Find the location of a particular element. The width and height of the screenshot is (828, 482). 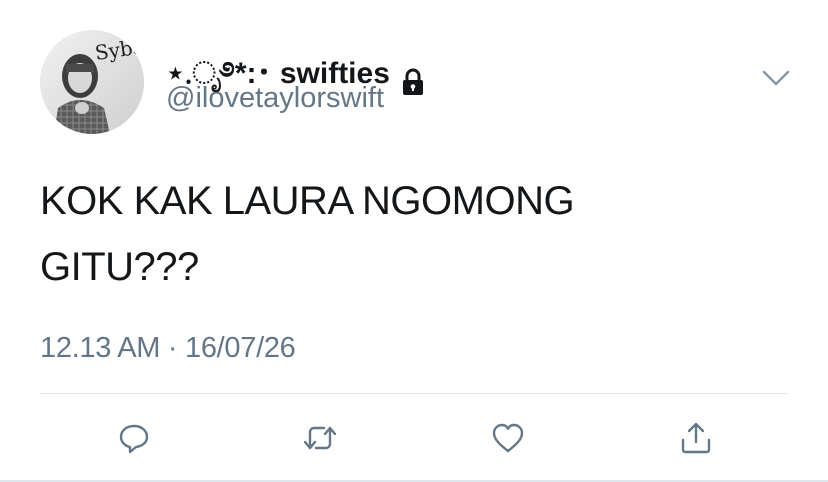

avatar: Sybau is located at coordinates (92, 82).